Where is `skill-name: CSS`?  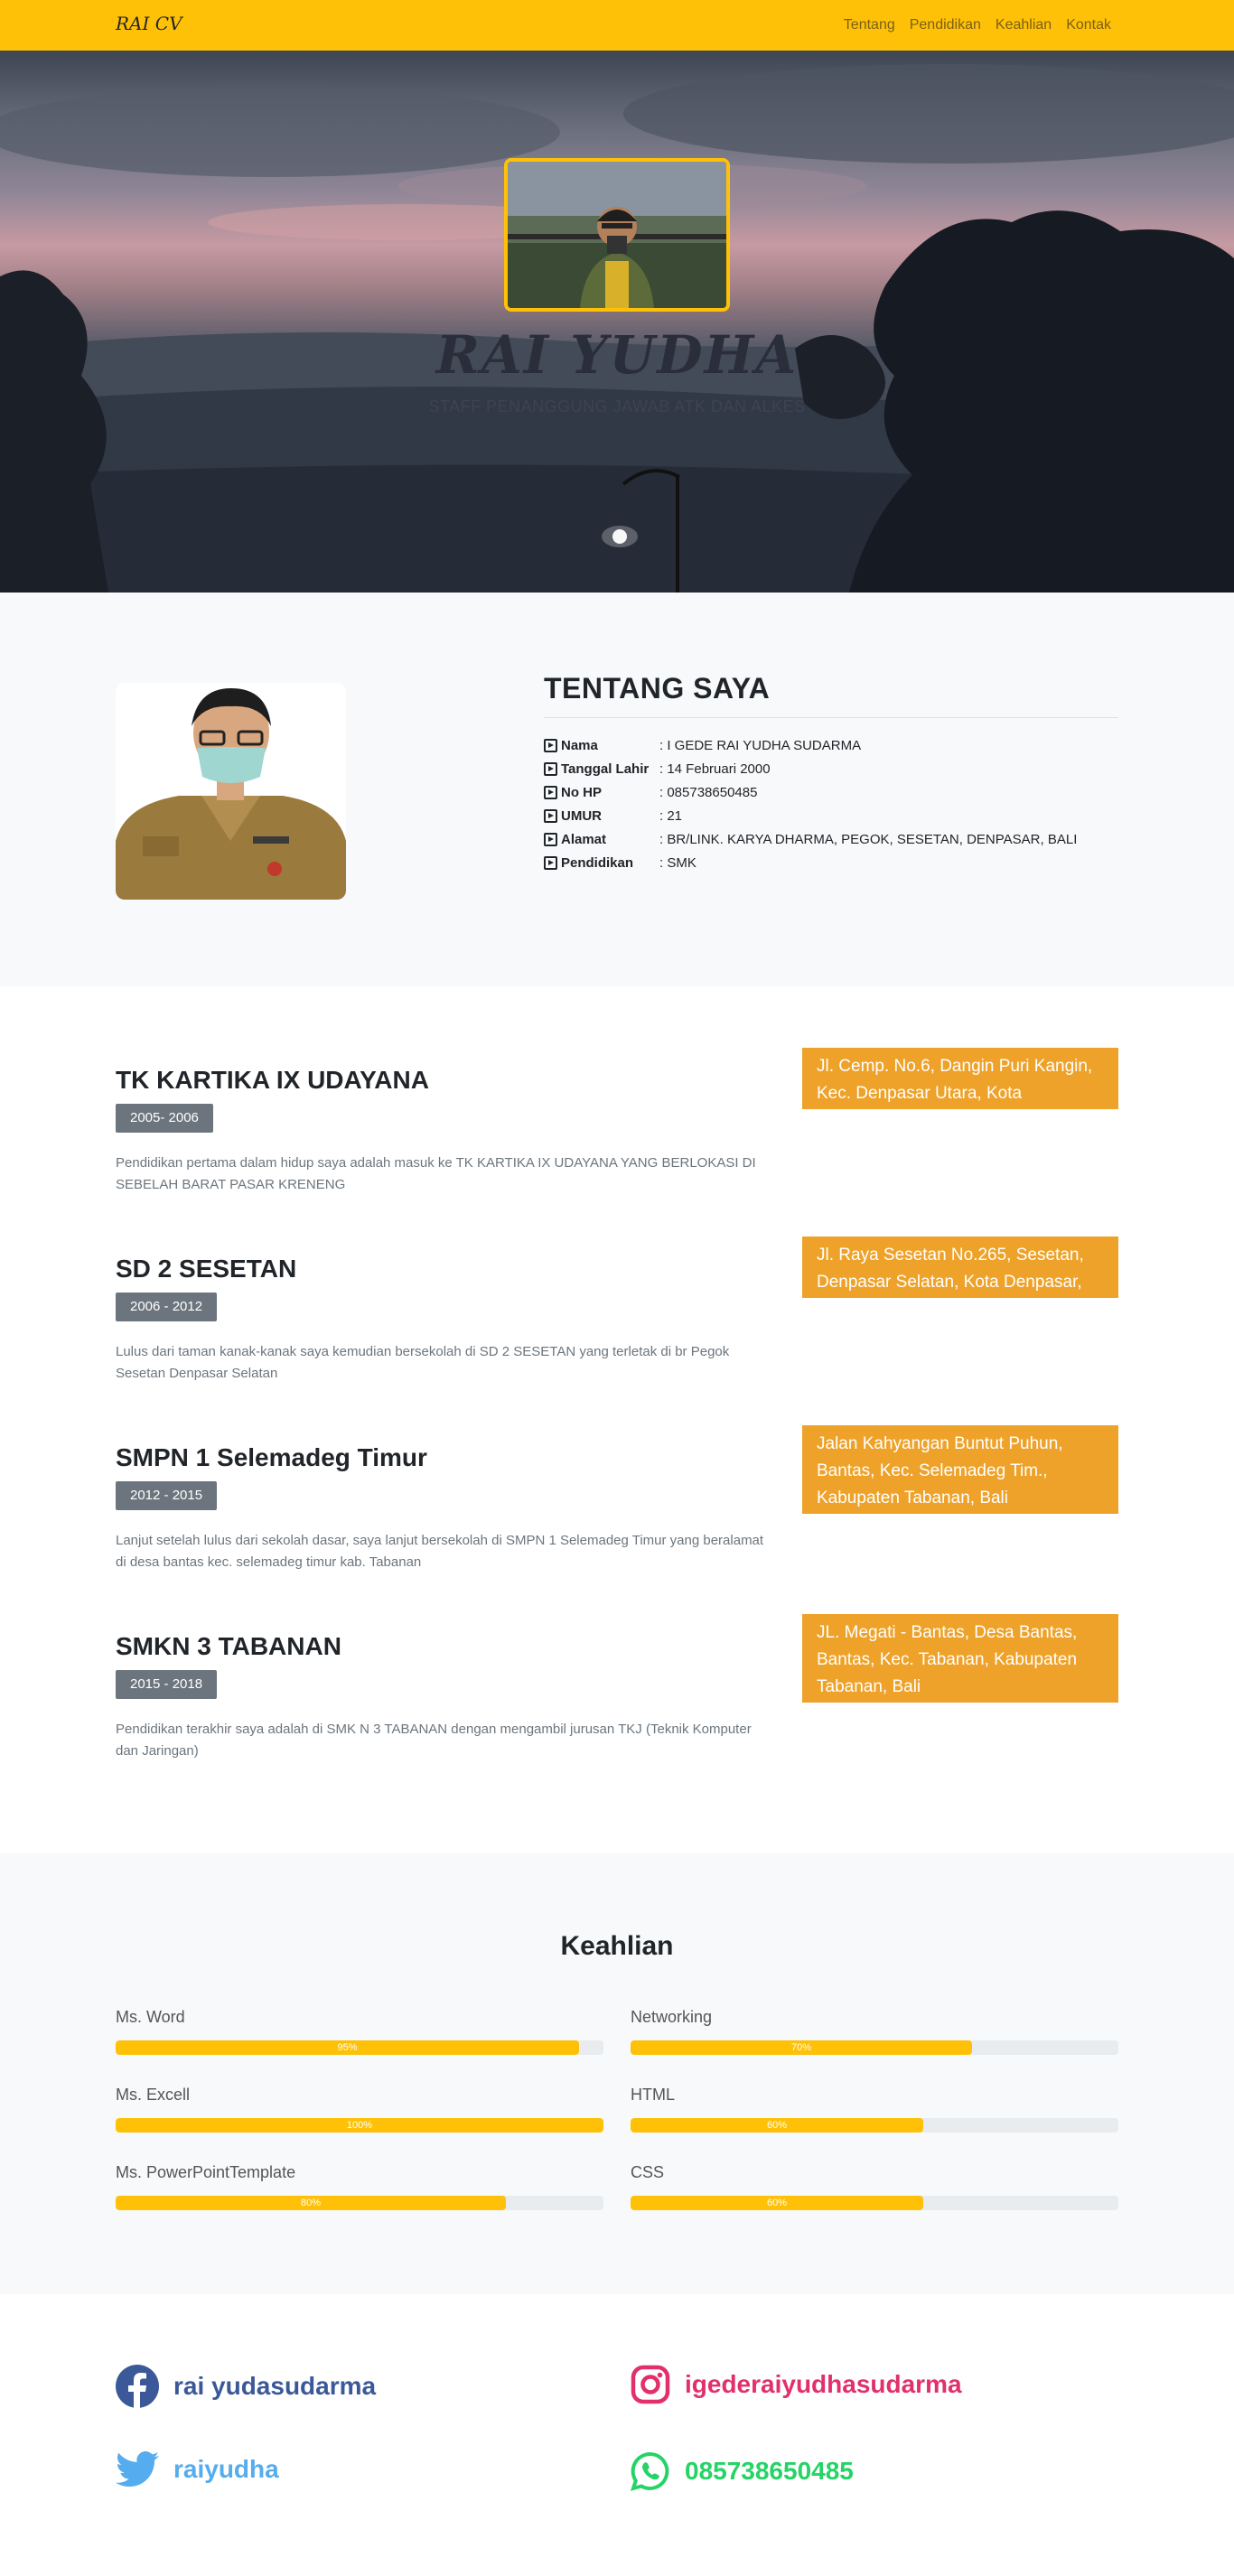 skill-name: CSS is located at coordinates (648, 2172).